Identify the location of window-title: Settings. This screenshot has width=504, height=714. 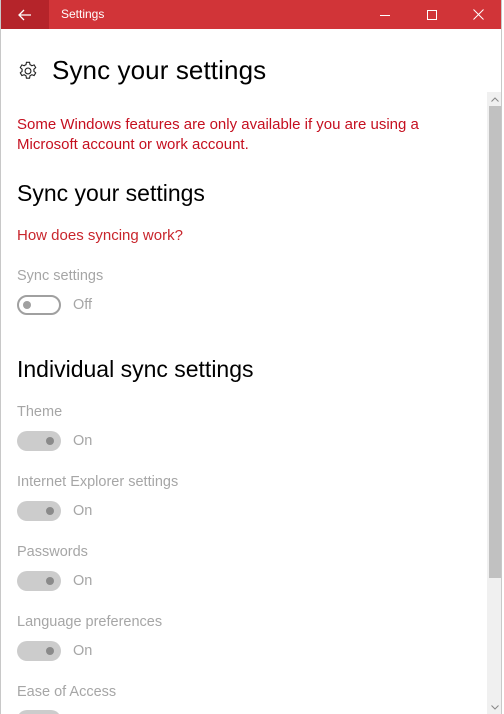
(83, 14).